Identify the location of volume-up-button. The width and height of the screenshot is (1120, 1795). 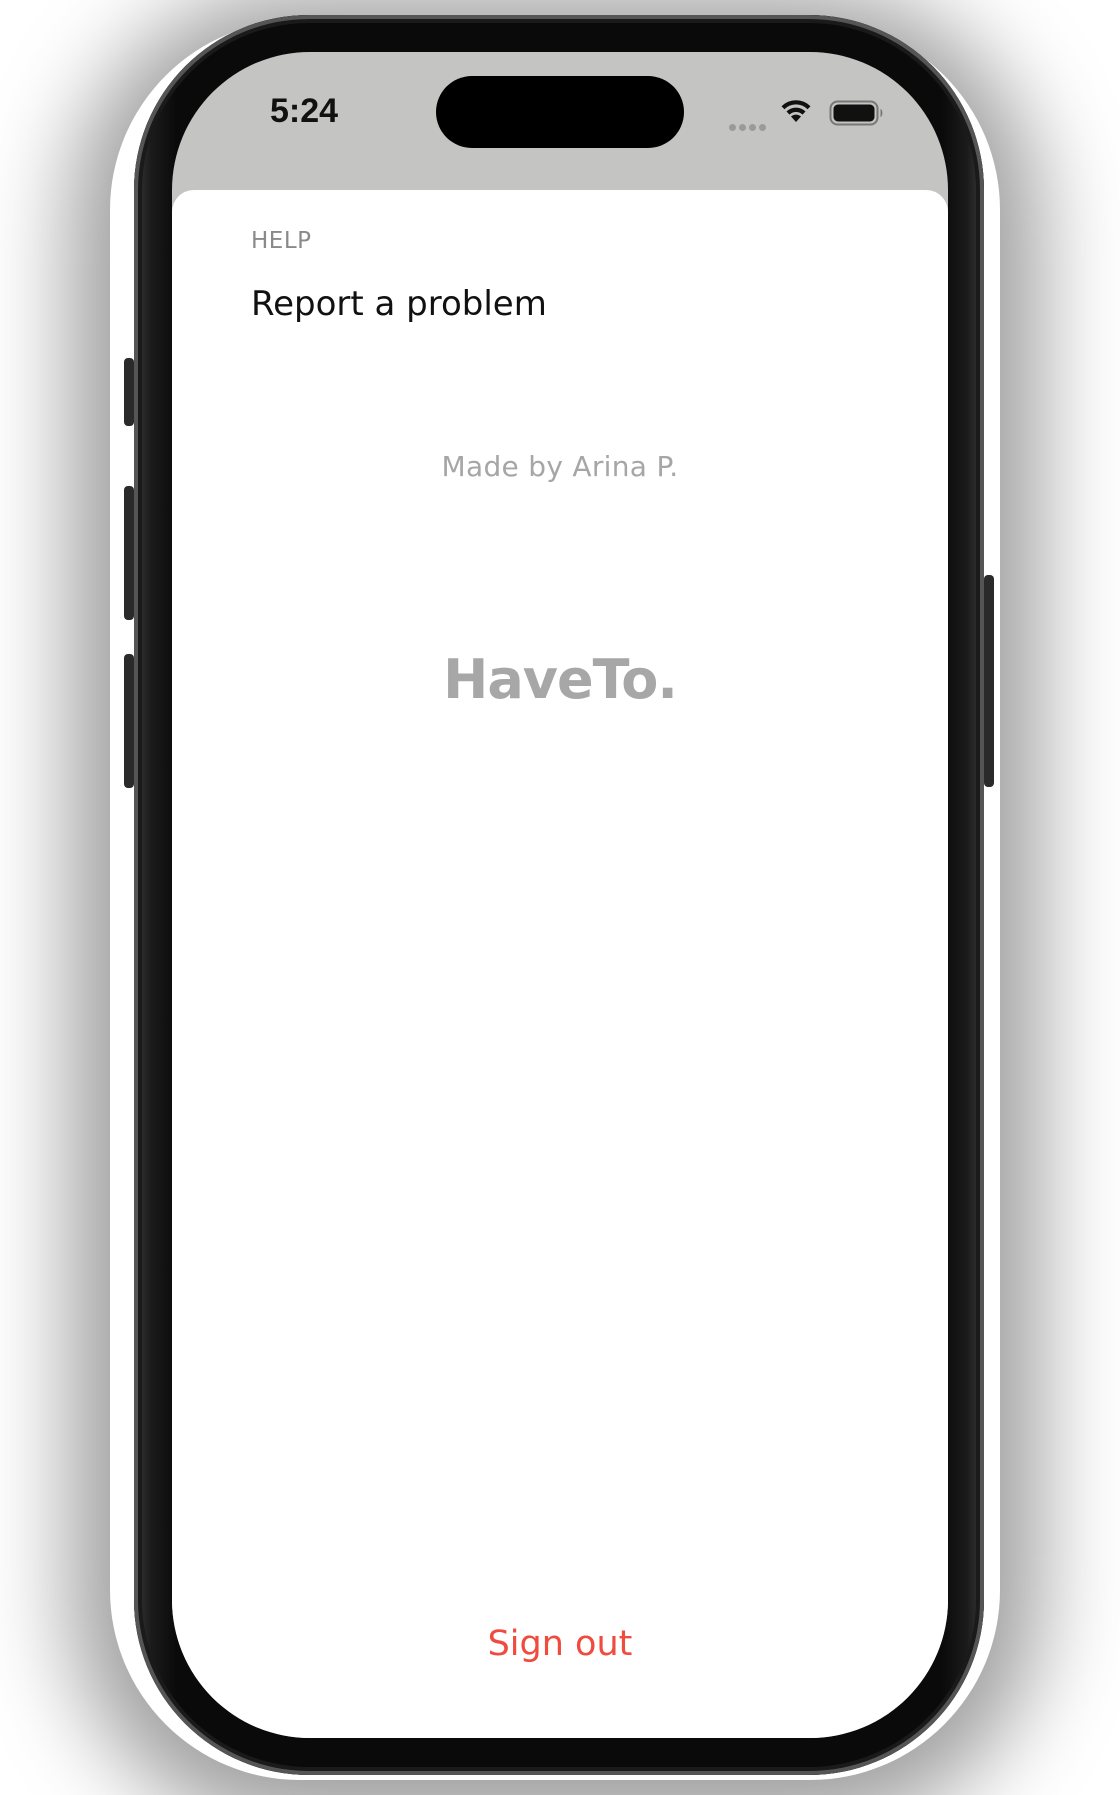
(129, 553).